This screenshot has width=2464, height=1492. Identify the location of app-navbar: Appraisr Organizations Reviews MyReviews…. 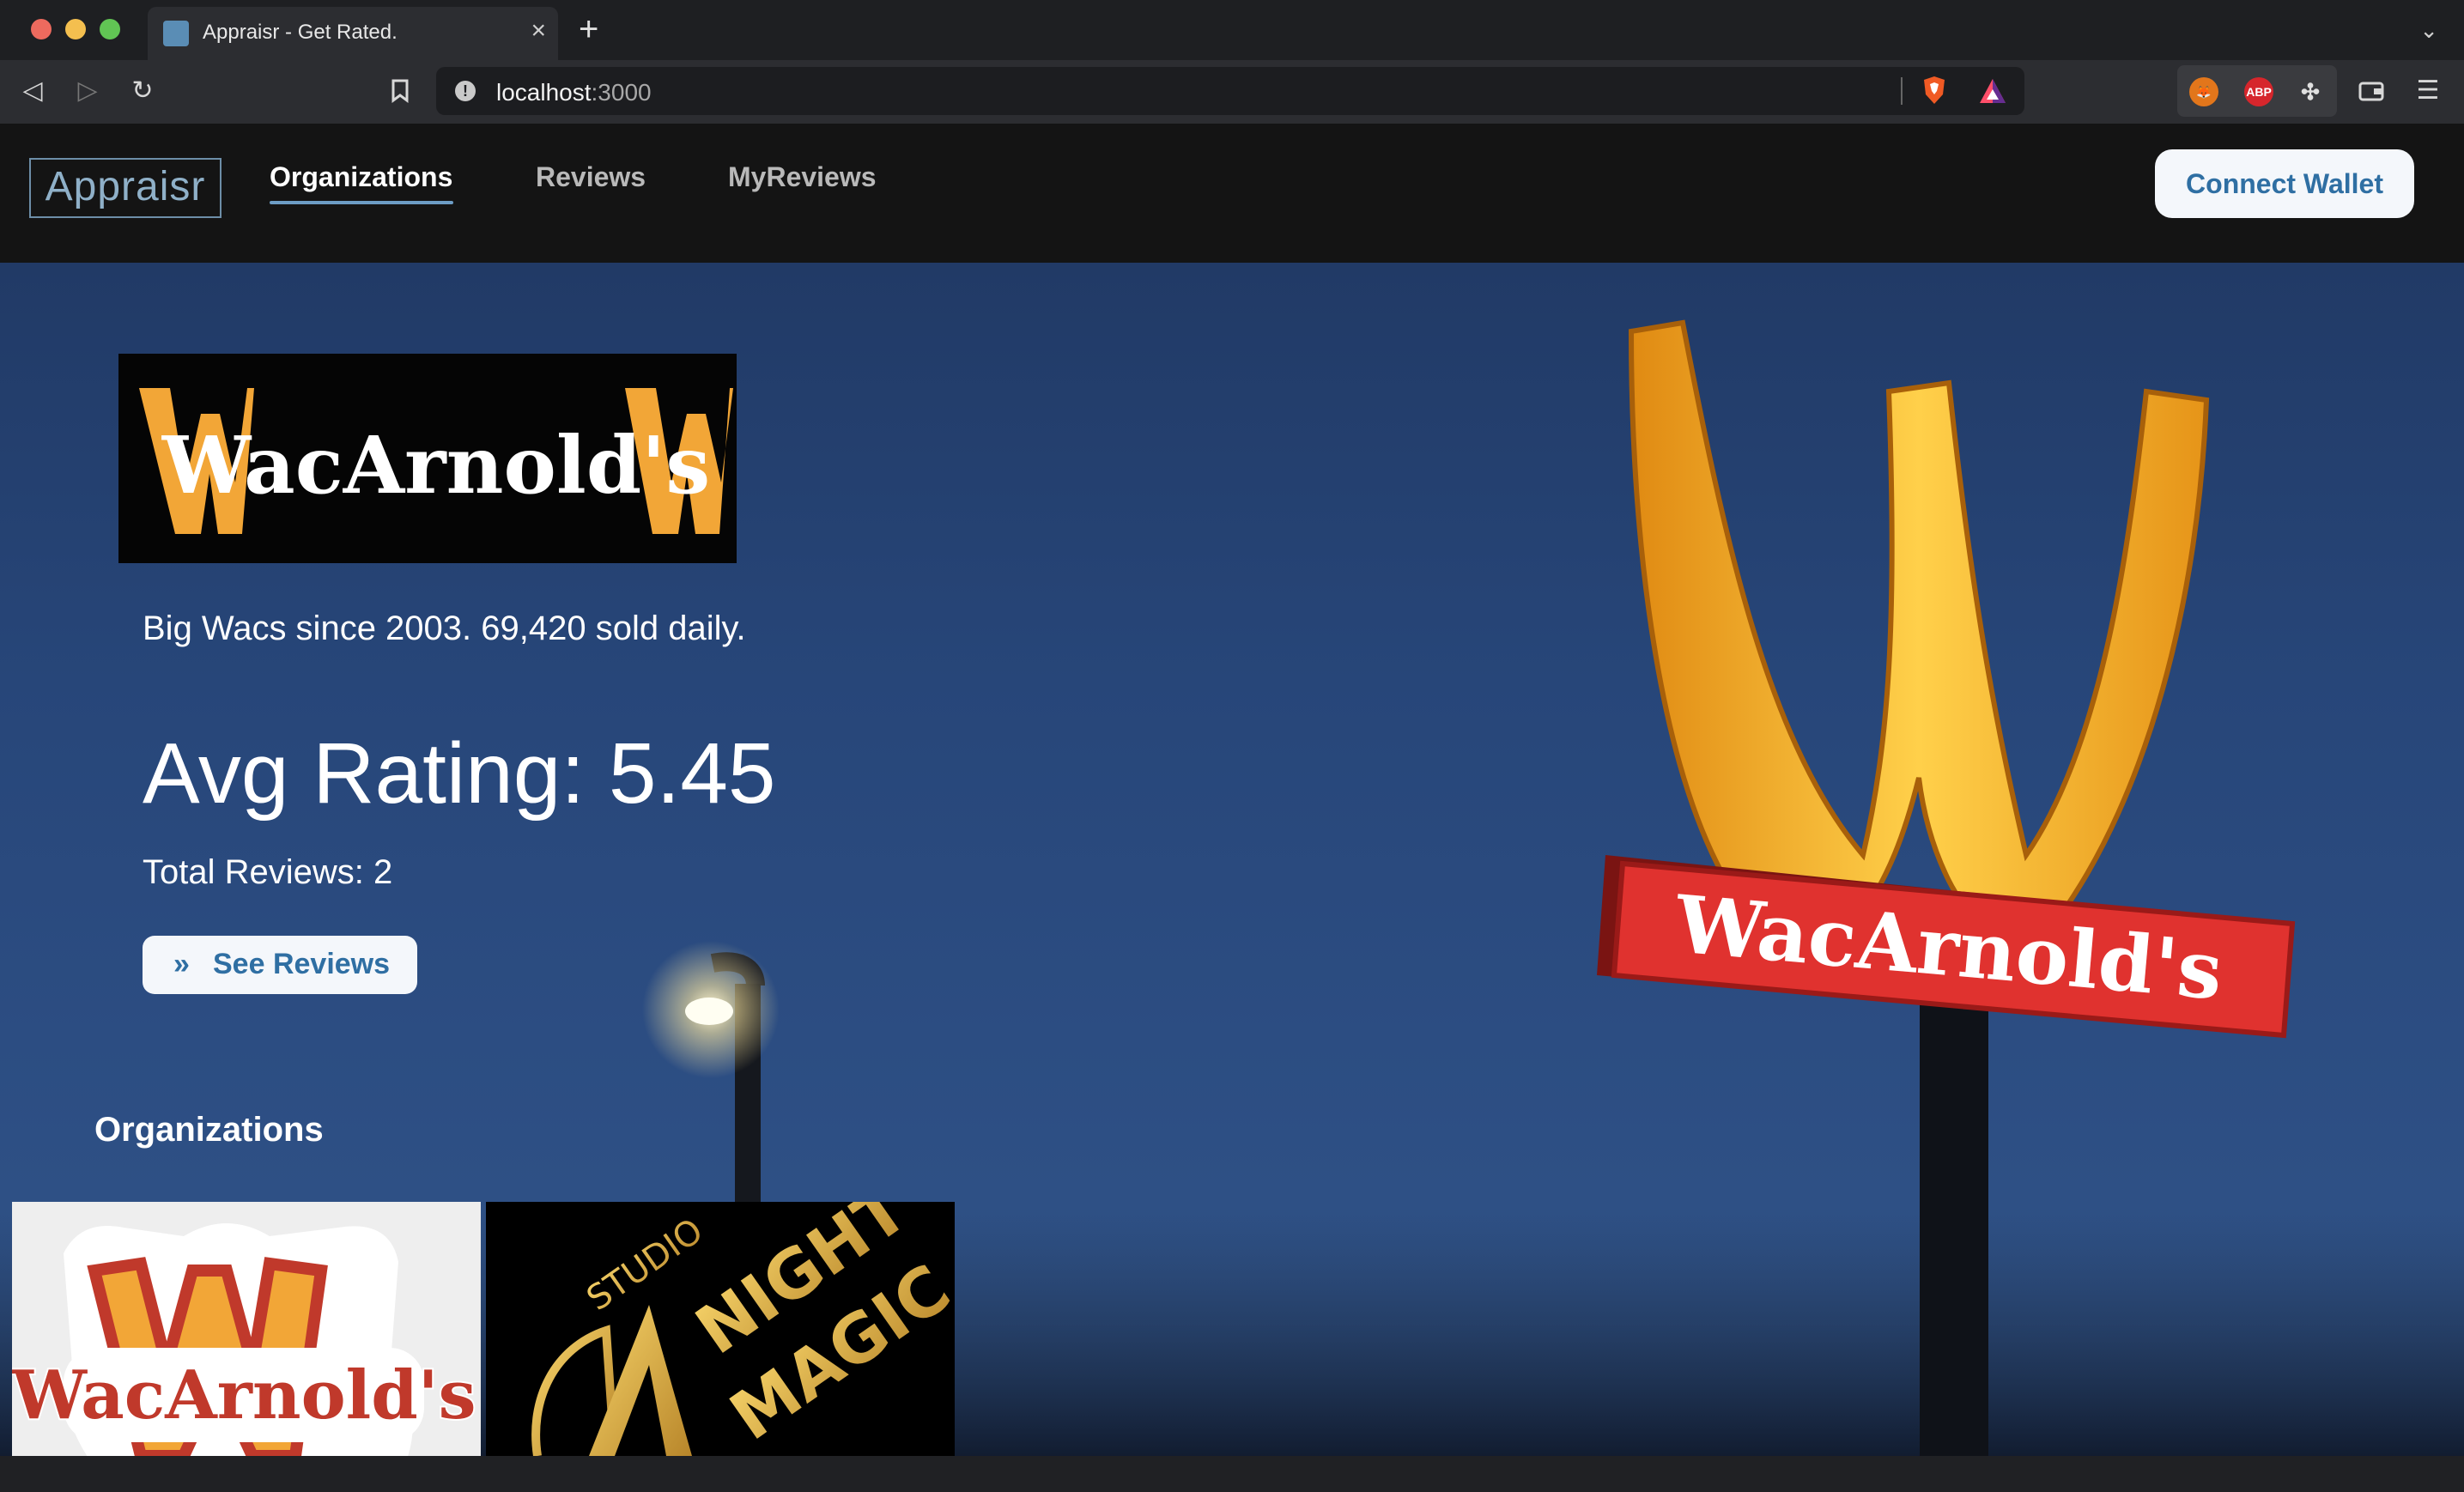
(1232, 193).